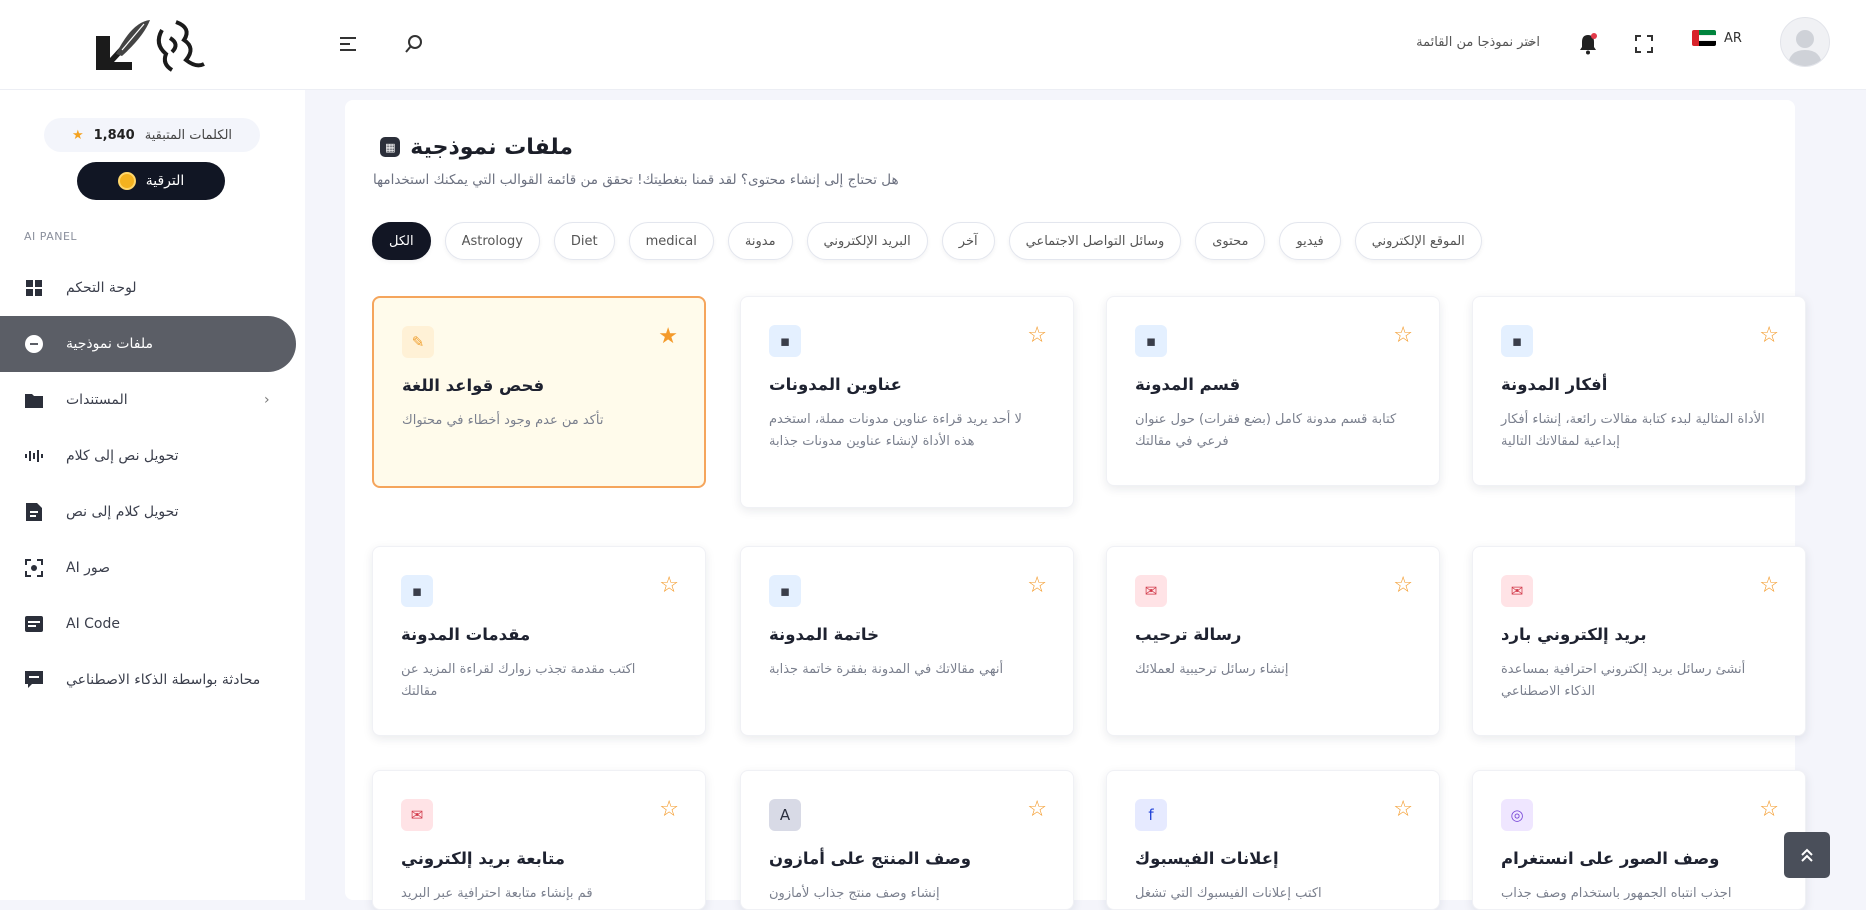 The image size is (1866, 910). Describe the element at coordinates (152, 624) in the screenshot. I see `sidebar-item-ai-code: AI Code` at that location.